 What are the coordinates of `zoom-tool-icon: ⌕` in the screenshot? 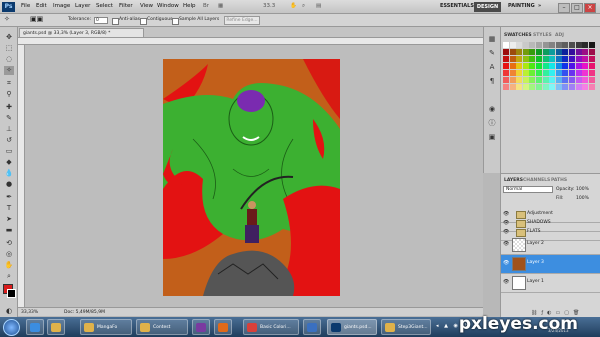 It's located at (9, 276).